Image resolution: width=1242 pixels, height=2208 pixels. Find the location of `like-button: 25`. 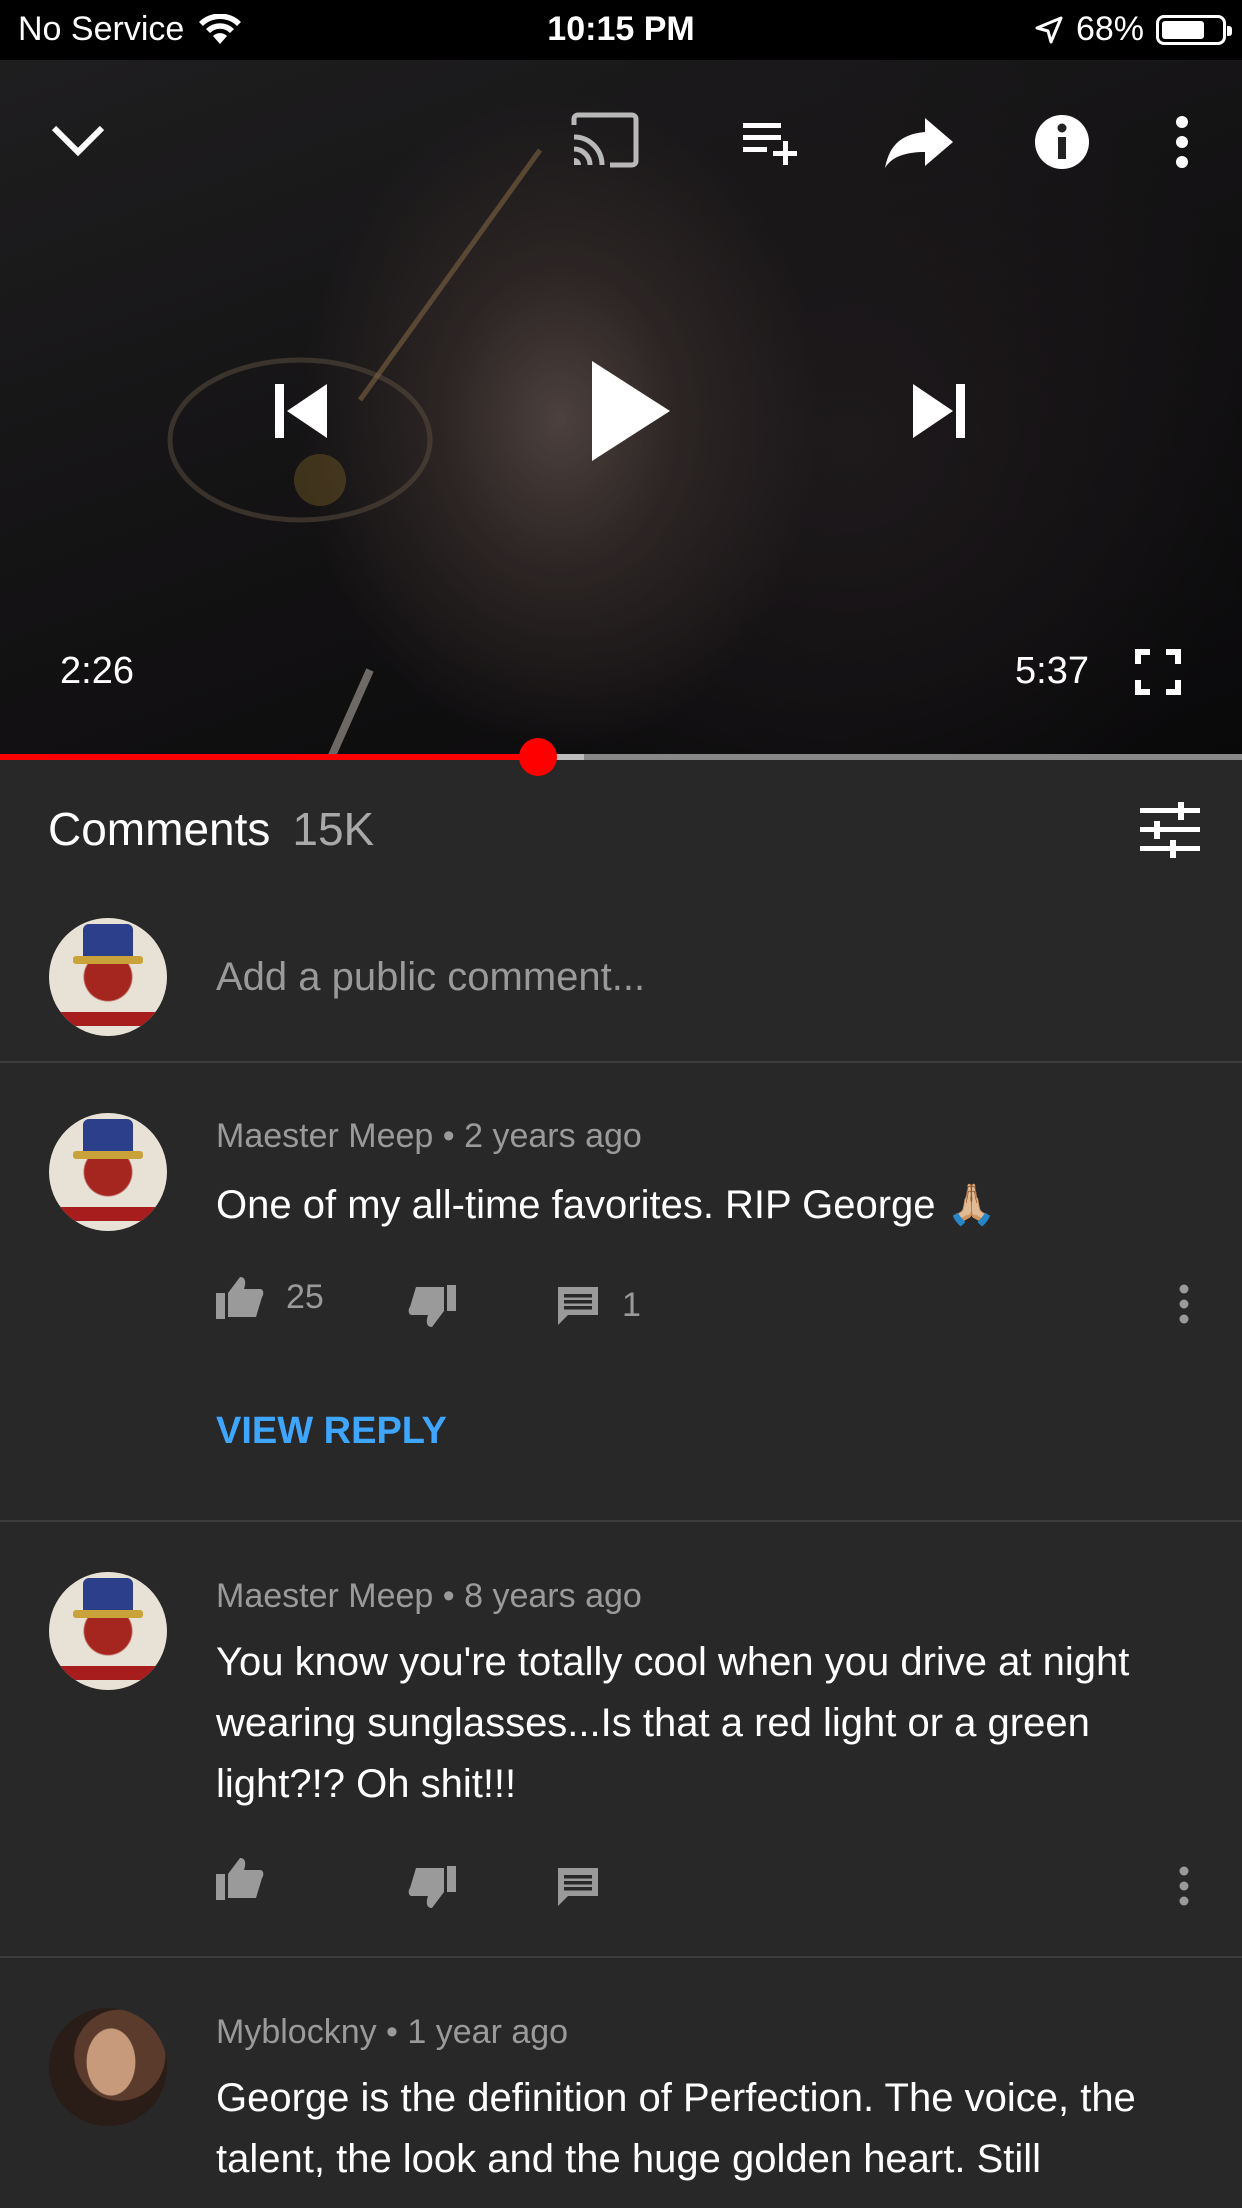

like-button: 25 is located at coordinates (270, 1297).